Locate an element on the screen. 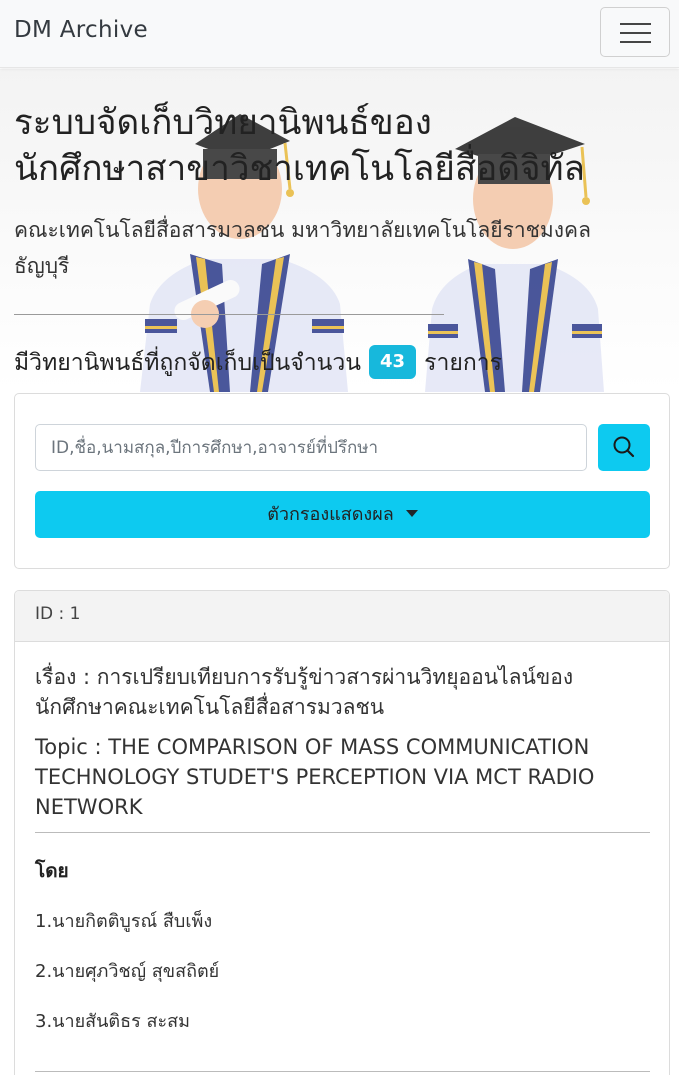  author-item: 3.นายสันติธร สะสม is located at coordinates (112, 1021).